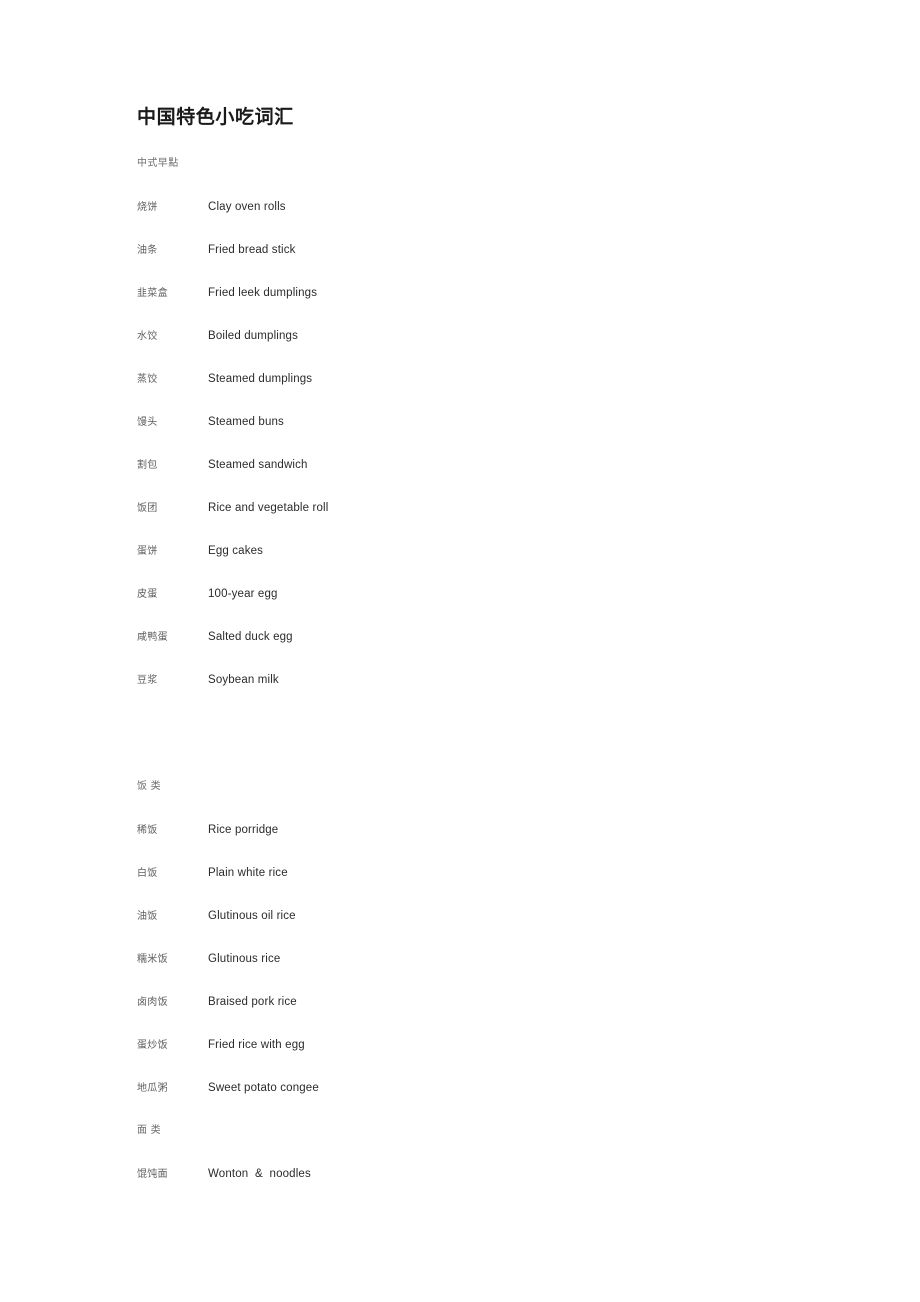 This screenshot has width=920, height=1302. What do you see at coordinates (147, 873) in the screenshot?
I see `term-chinese: 白饭` at bounding box center [147, 873].